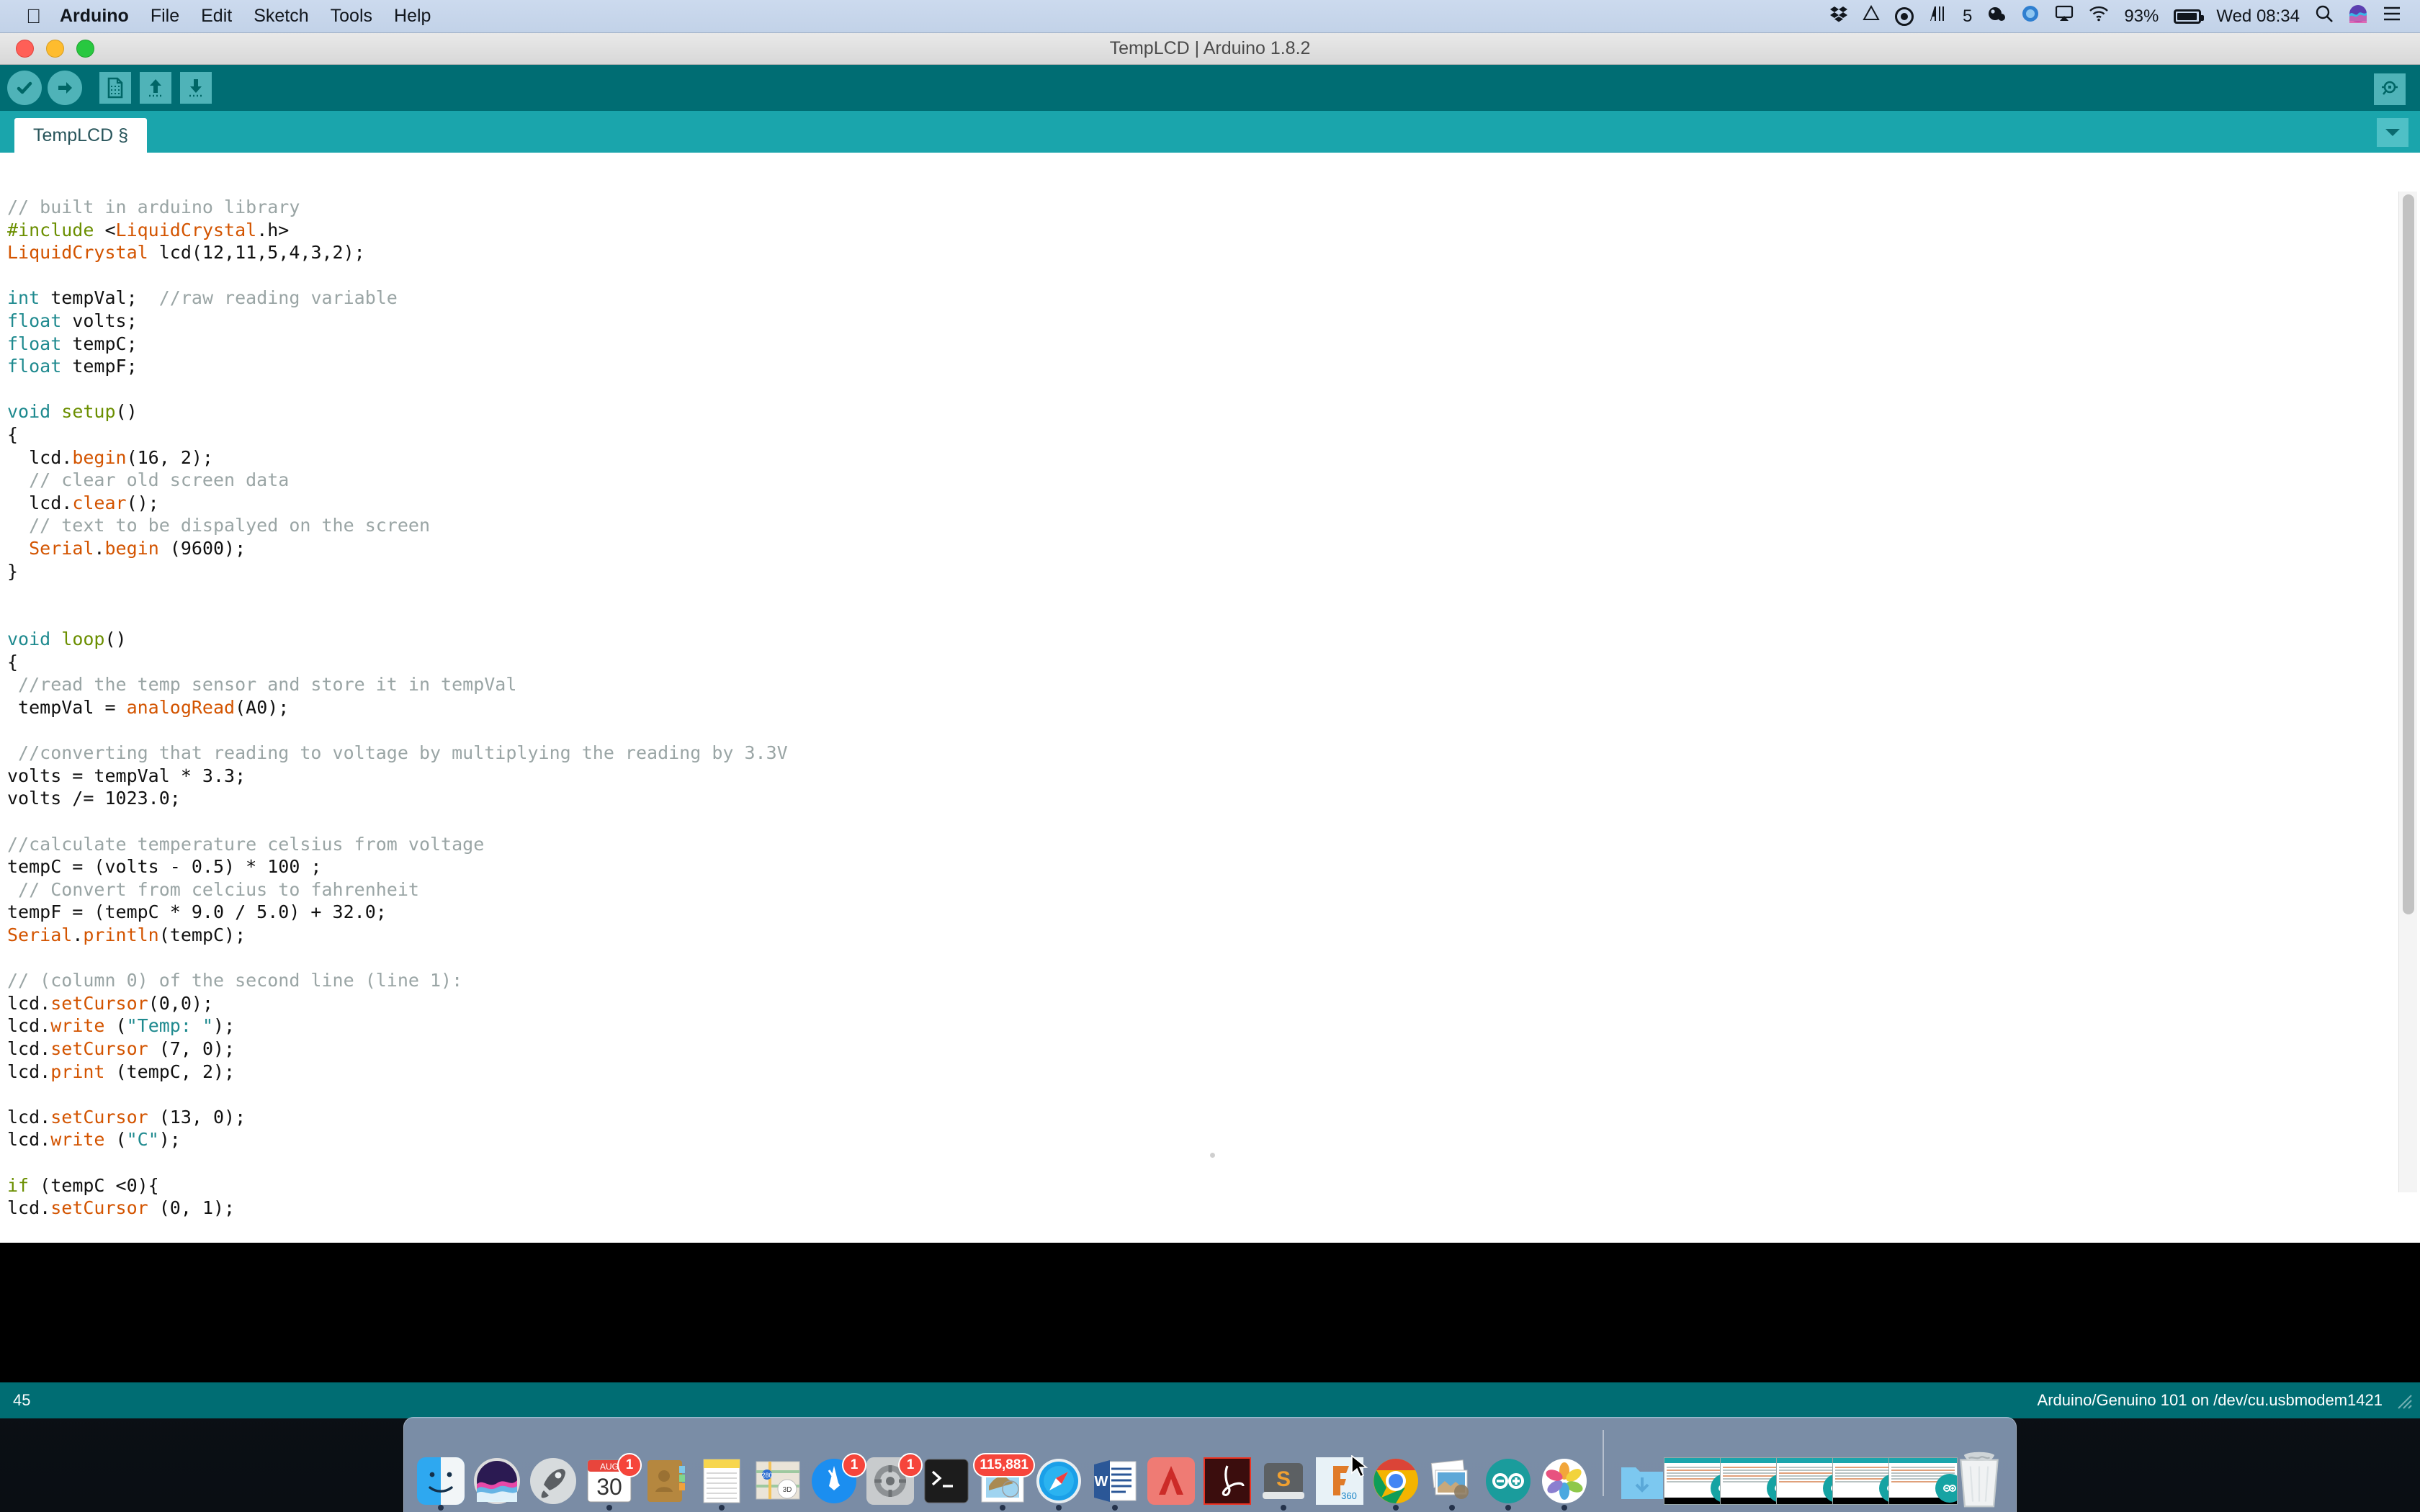 The image size is (2420, 1512). What do you see at coordinates (2064, 16) in the screenshot?
I see `airplay-icon` at bounding box center [2064, 16].